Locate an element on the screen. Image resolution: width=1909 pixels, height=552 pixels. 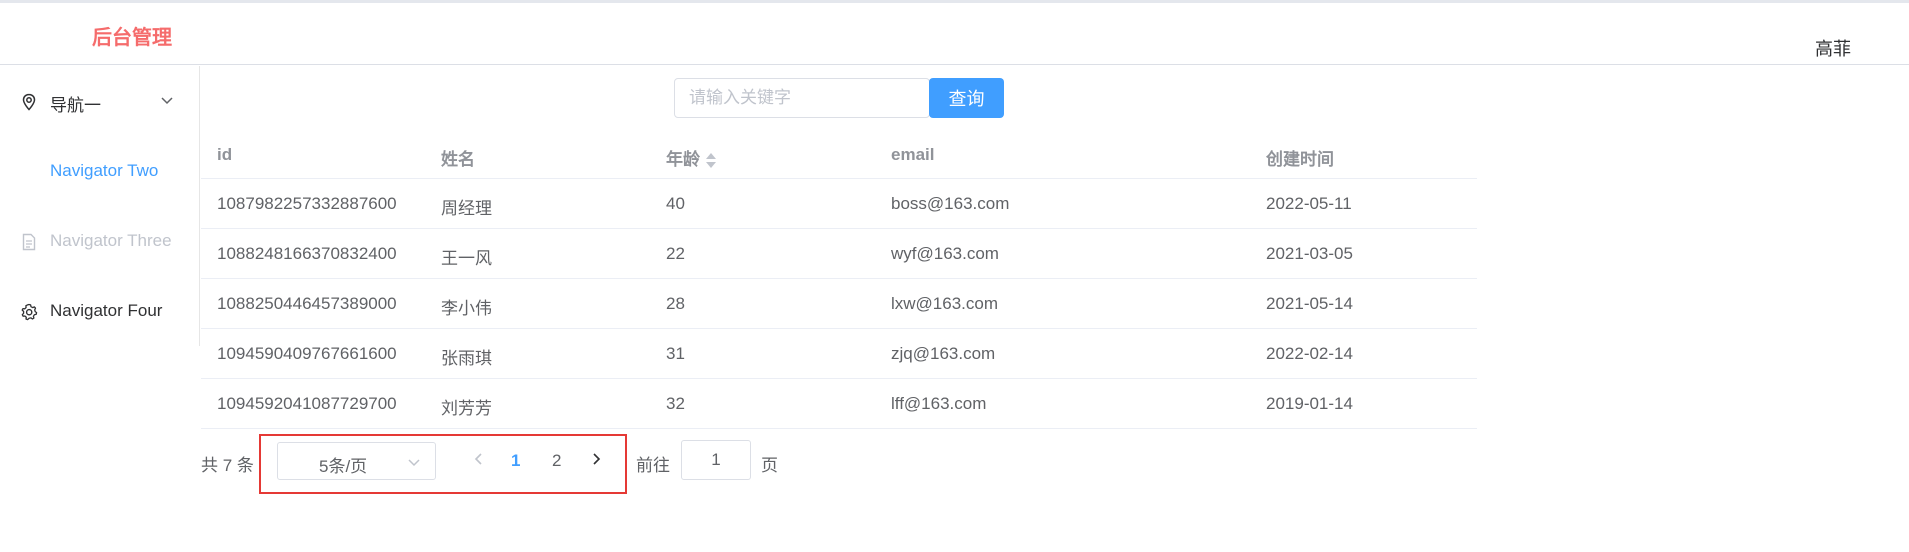
cell-id: 1094592041087729700 is located at coordinates (307, 403).